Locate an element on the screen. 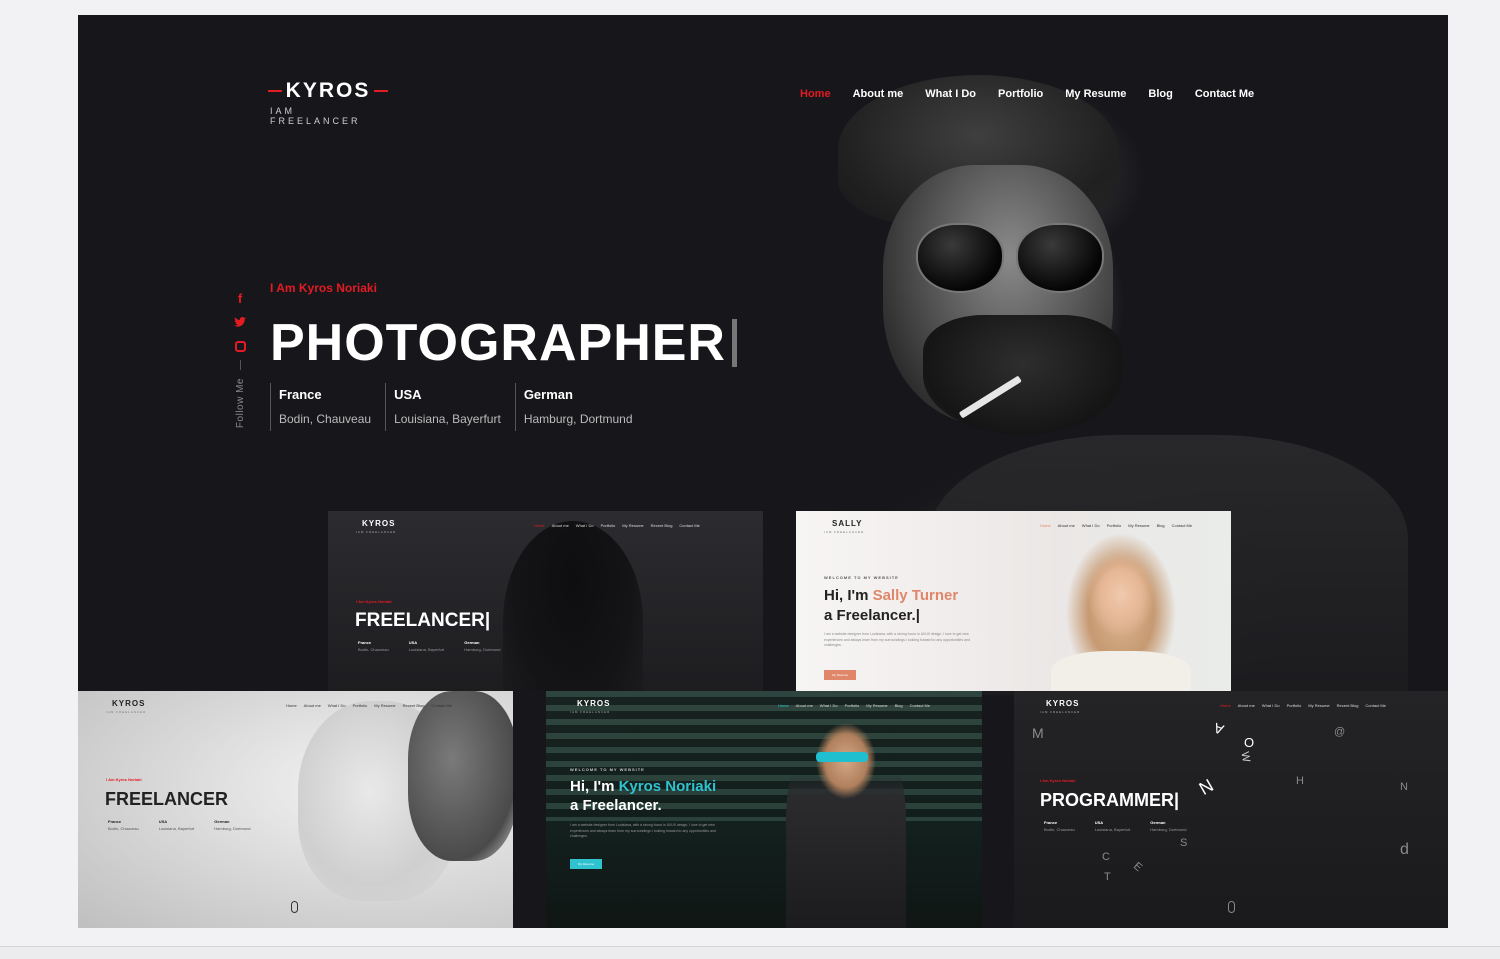 This screenshot has height=959, width=1500. thumb-subtitle: a Freelancer.| is located at coordinates (872, 615).